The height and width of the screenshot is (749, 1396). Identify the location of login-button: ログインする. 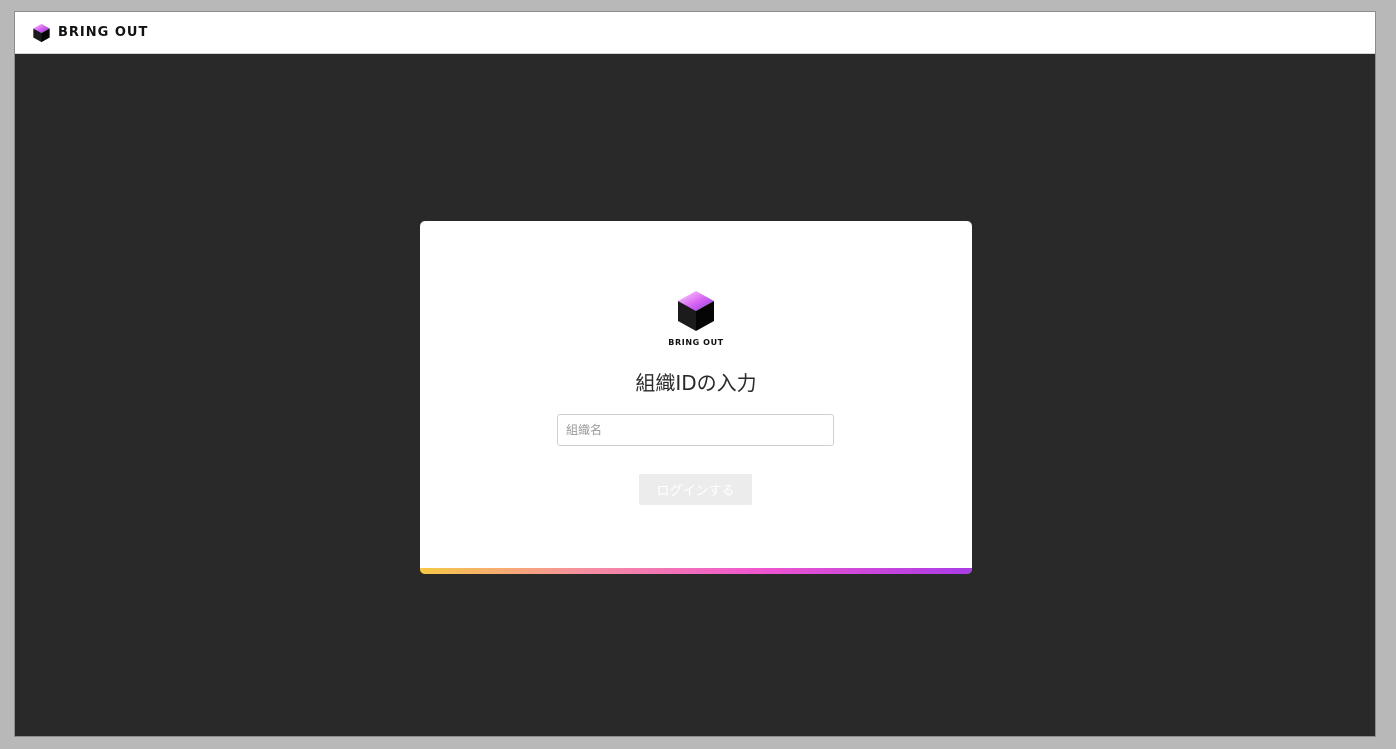
(695, 489).